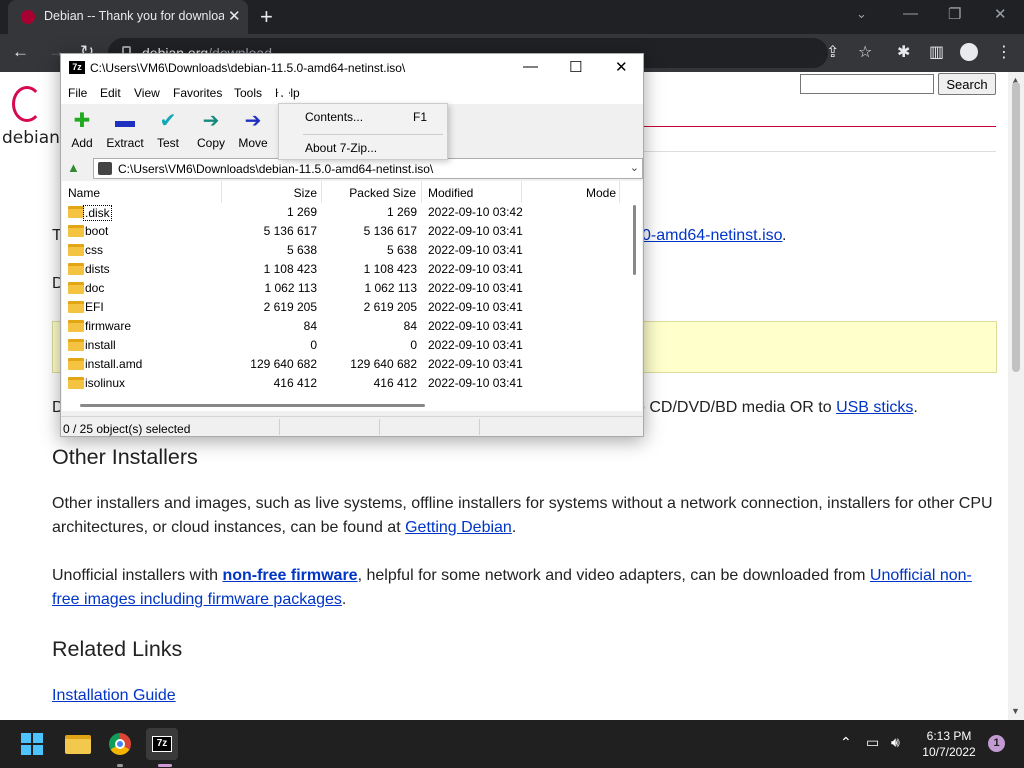 This screenshot has width=1024, height=768. What do you see at coordinates (634, 240) in the screenshot?
I see `file-list-vertical-thumb` at bounding box center [634, 240].